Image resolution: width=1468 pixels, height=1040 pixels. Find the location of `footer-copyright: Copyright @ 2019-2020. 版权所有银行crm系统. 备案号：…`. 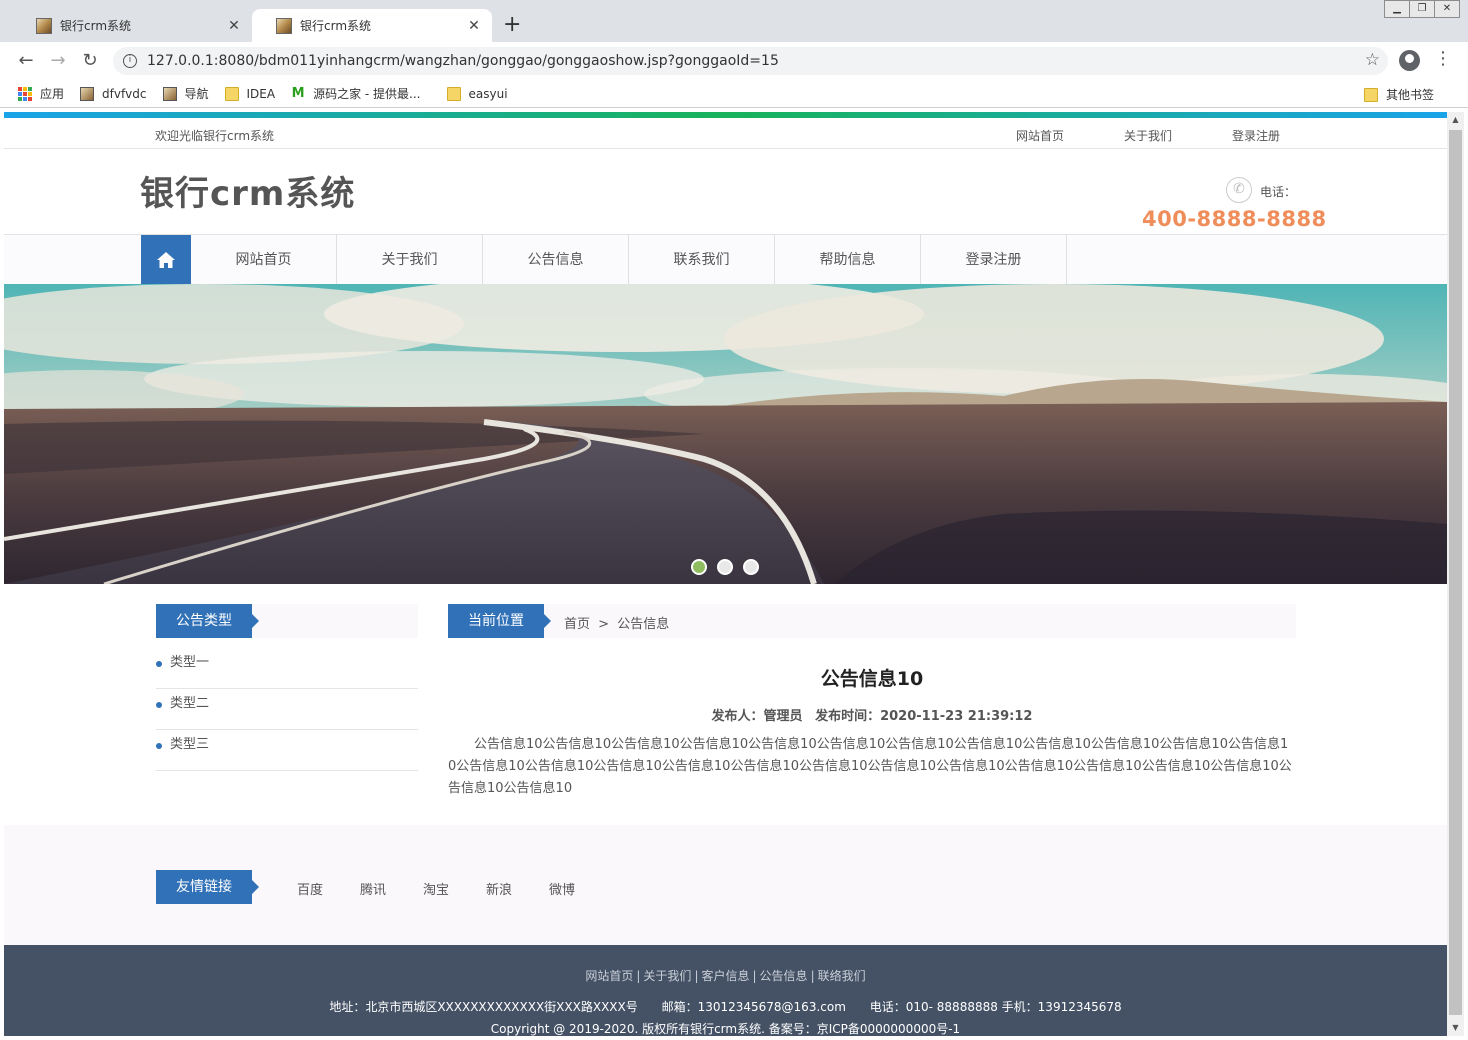

footer-copyright: Copyright @ 2019-2020. 版权所有银行crm系统. 备案号：… is located at coordinates (725, 1029).